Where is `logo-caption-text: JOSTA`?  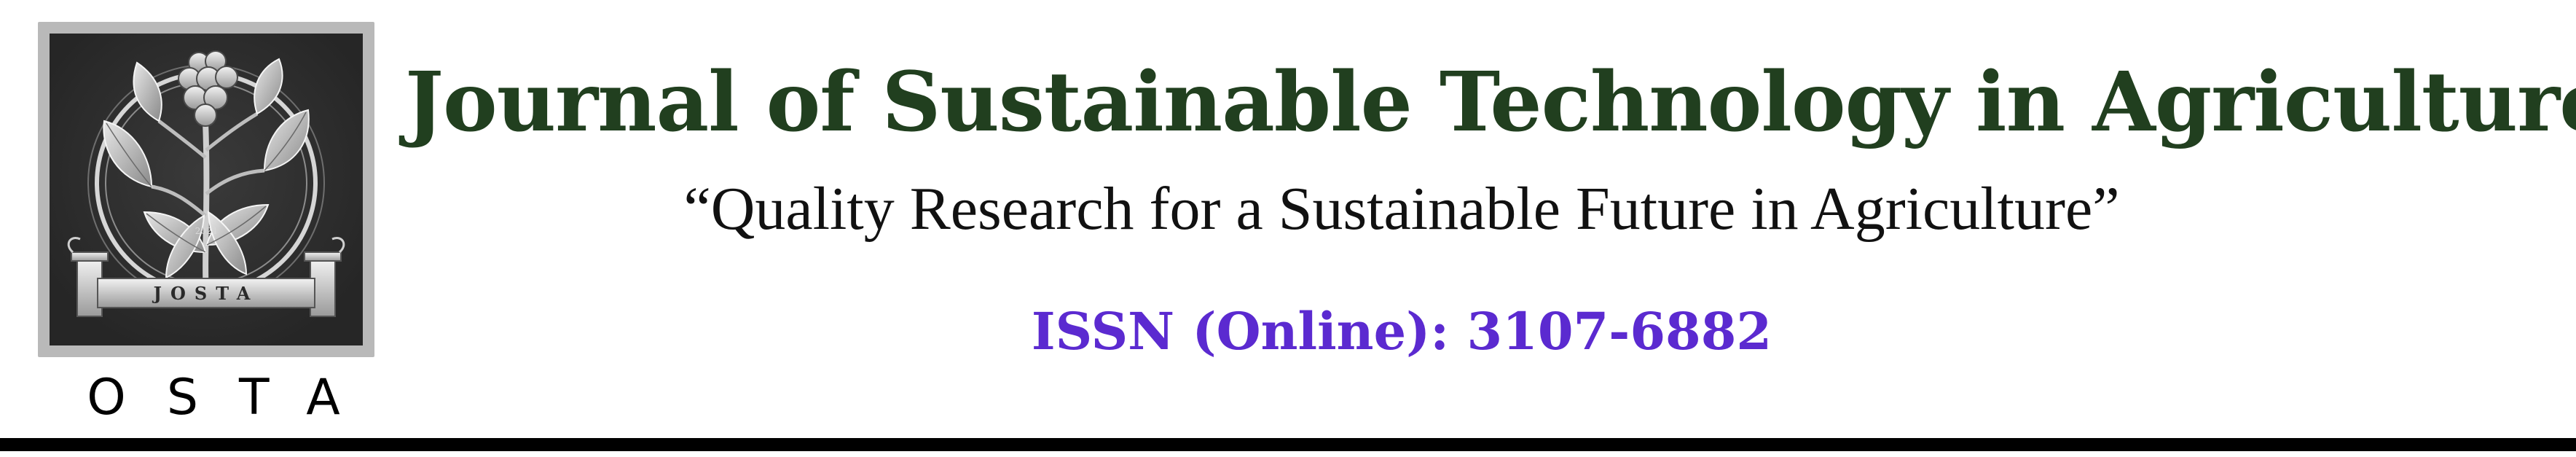
logo-caption-text: JOSTA is located at coordinates (206, 397).